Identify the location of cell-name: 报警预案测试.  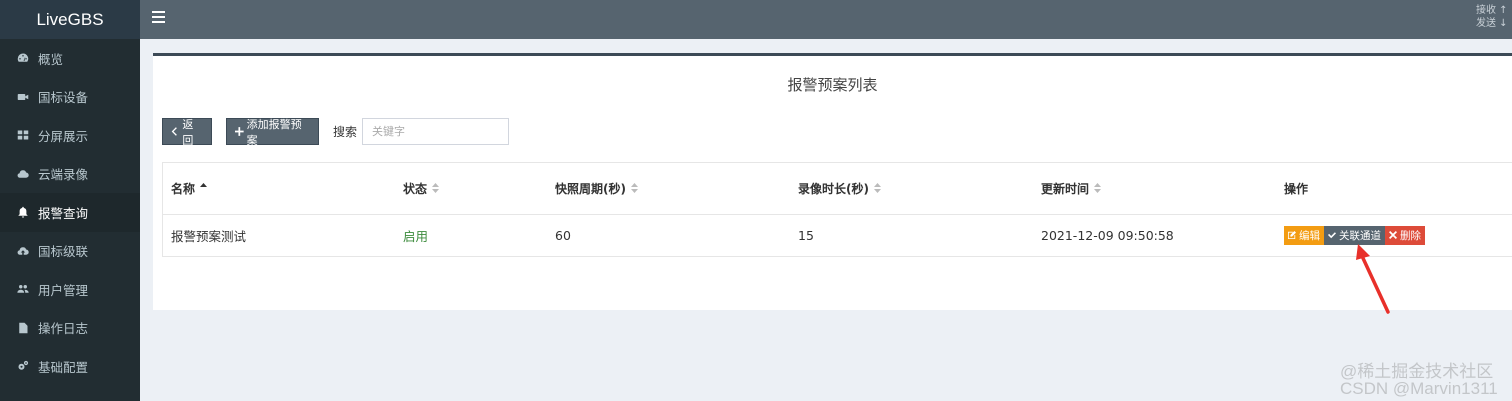
(209, 236).